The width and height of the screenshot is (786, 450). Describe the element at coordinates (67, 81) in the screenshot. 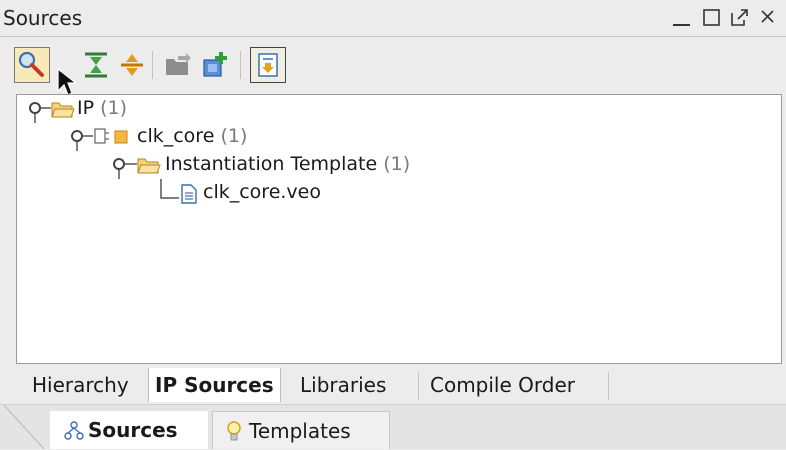

I see `mouse-cursor-icon` at that location.